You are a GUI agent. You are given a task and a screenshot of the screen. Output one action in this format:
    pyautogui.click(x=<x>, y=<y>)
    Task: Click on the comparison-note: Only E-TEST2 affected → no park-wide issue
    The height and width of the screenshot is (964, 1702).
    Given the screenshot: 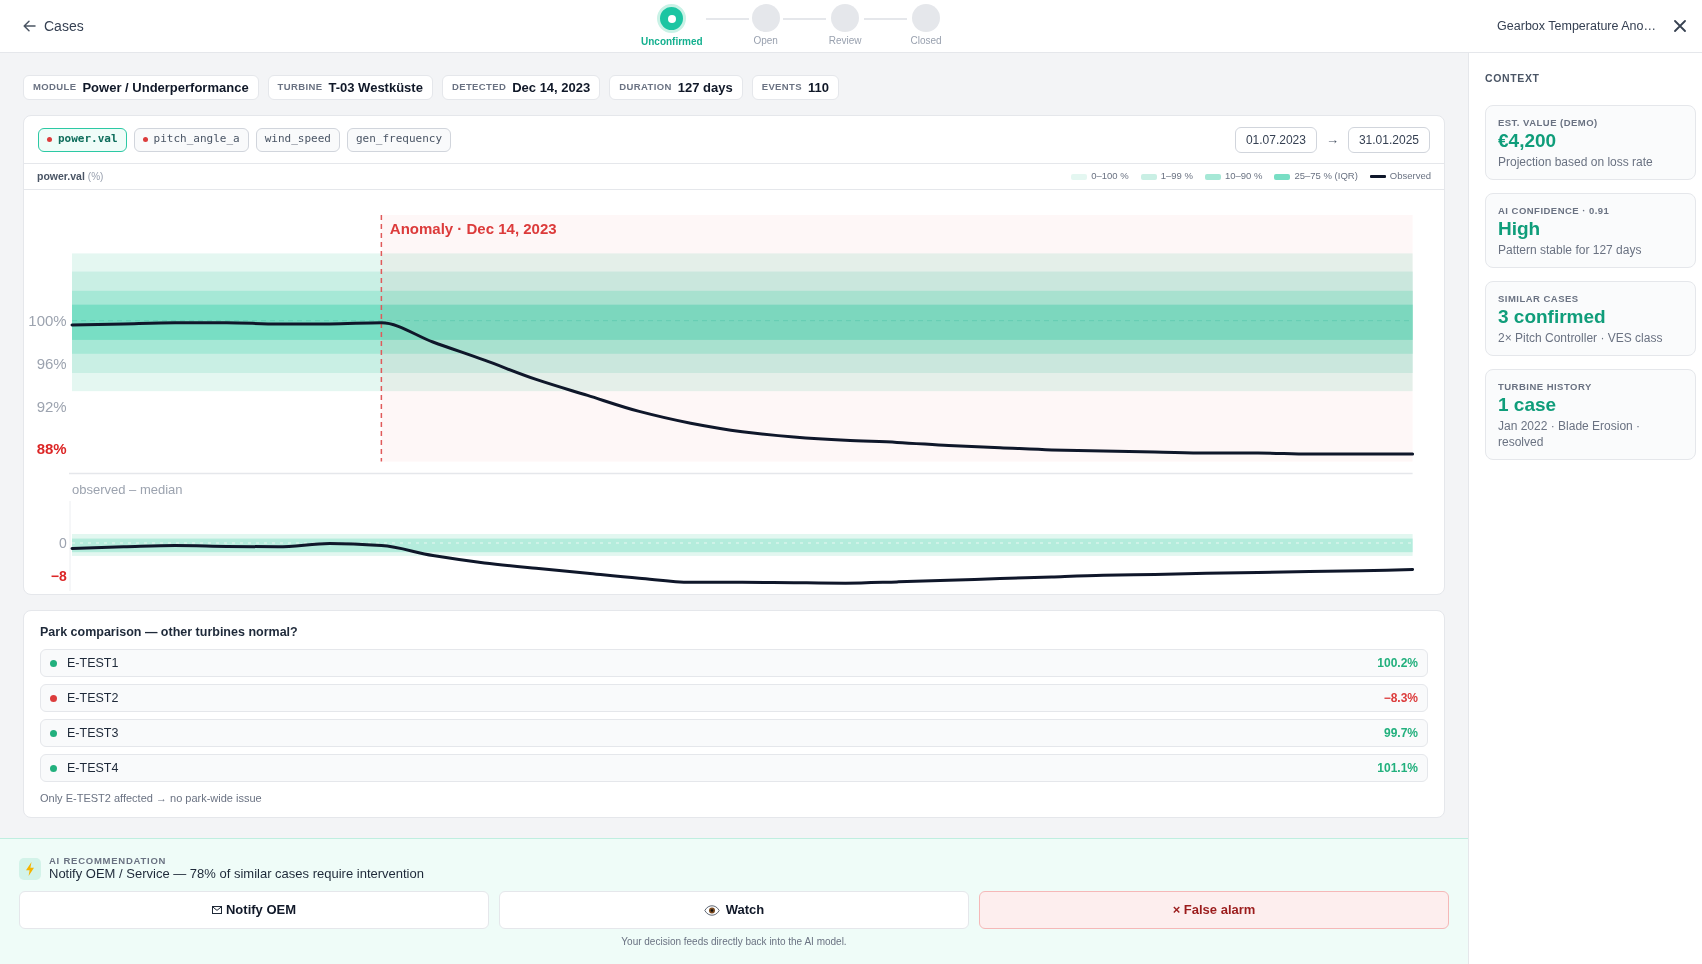 What is the action you would take?
    pyautogui.click(x=151, y=798)
    